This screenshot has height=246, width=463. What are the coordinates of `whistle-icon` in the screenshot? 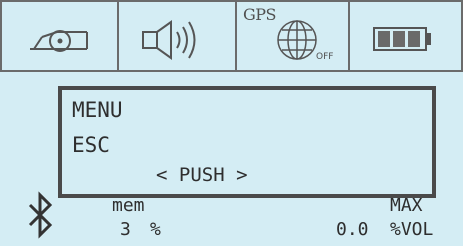 It's located at (59, 41).